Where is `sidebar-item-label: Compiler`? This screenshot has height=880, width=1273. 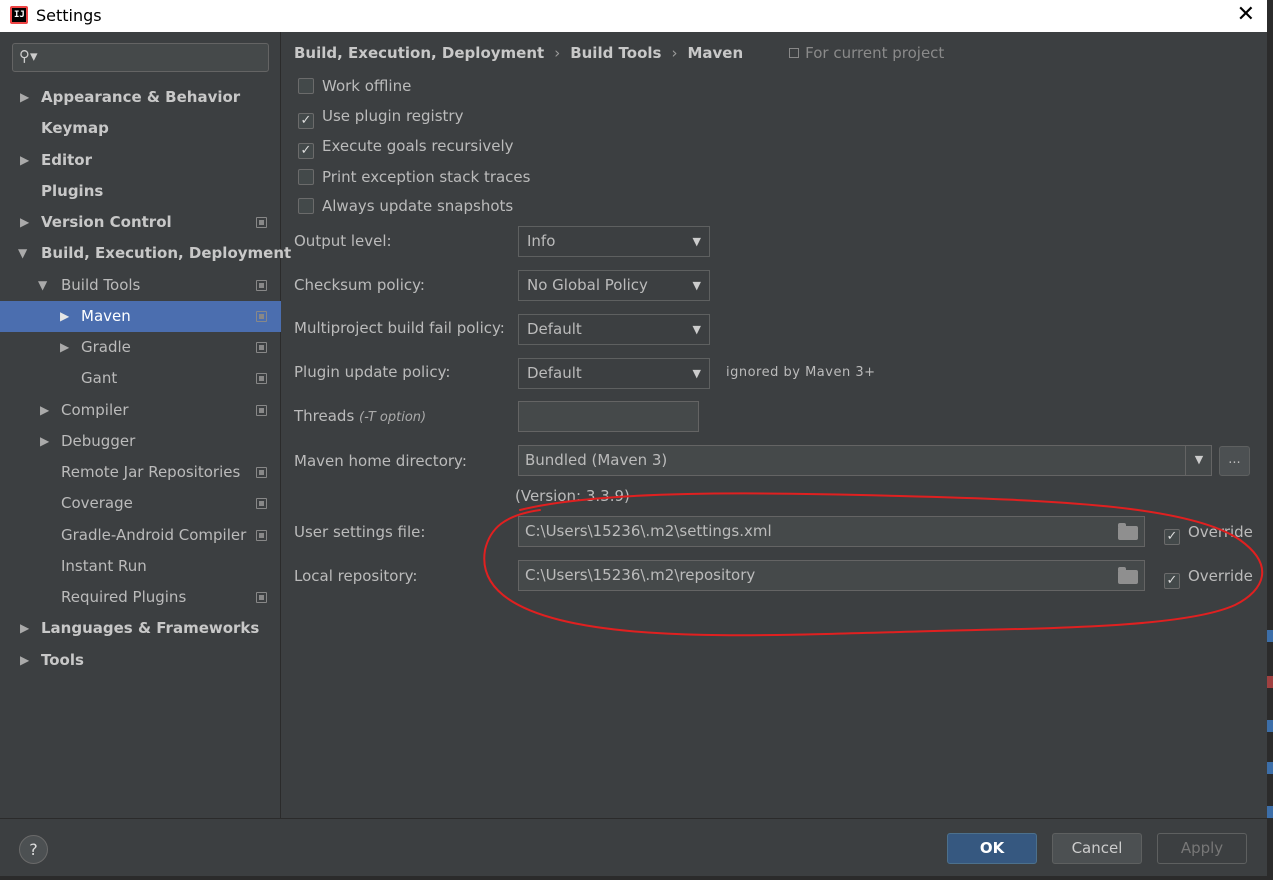 sidebar-item-label: Compiler is located at coordinates (95, 410).